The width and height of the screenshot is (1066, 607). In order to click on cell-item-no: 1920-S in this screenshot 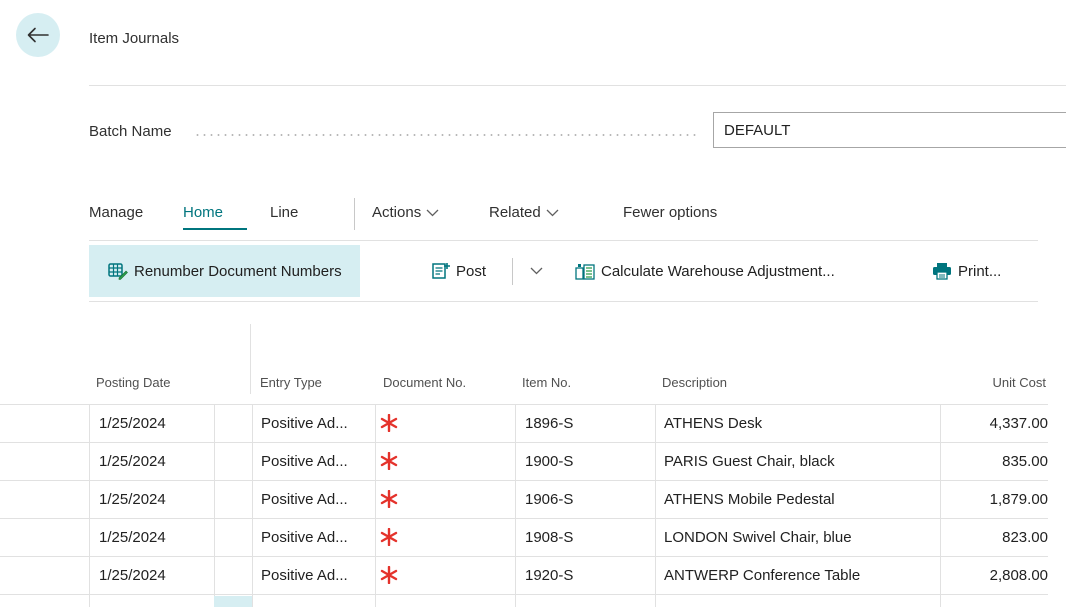, I will do `click(549, 575)`.